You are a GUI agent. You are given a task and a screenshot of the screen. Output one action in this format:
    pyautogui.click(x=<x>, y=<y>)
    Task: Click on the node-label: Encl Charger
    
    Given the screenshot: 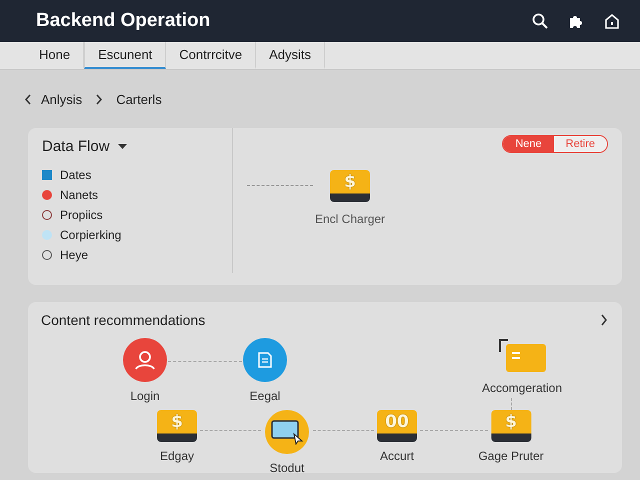 What is the action you would take?
    pyautogui.click(x=350, y=219)
    